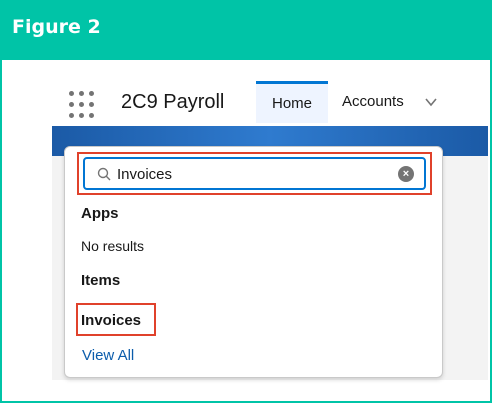 This screenshot has height=403, width=492. I want to click on view-all-link: View All, so click(108, 355).